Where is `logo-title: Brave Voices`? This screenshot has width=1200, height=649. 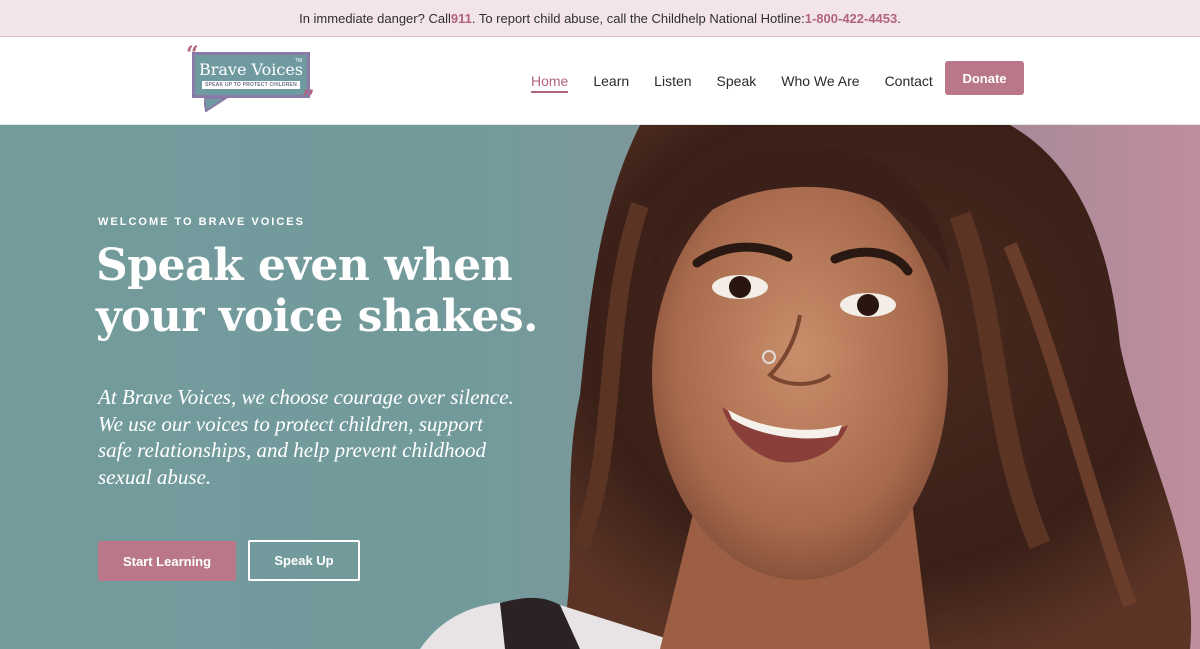
logo-title: Brave Voices is located at coordinates (250, 69).